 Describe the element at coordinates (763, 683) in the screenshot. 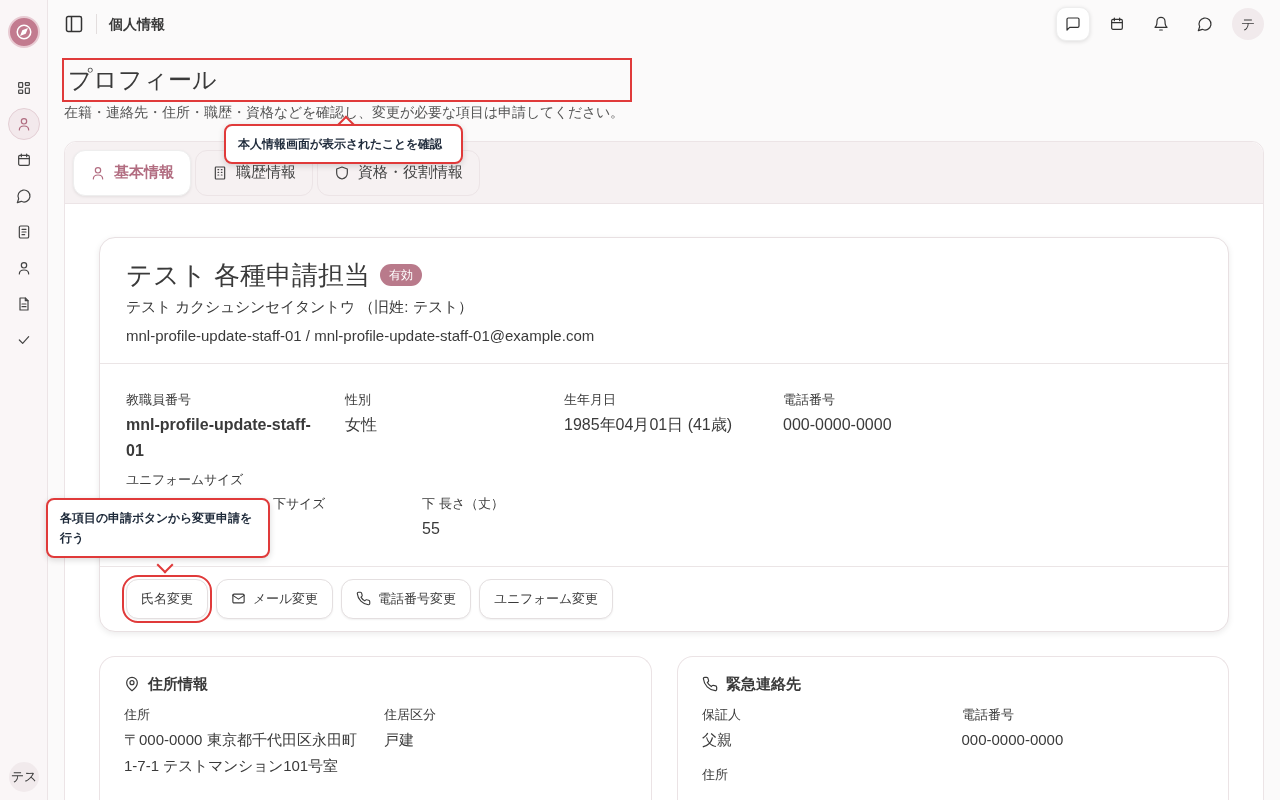

I see `card-title: 緊急連絡先` at that location.